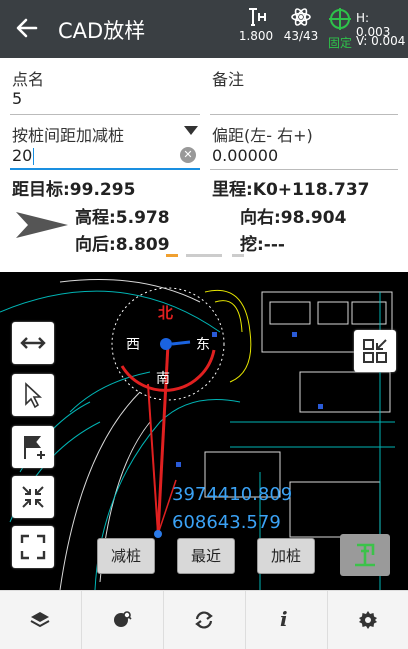 This screenshot has width=408, height=649. I want to click on point-name-field: 5, so click(17, 98).